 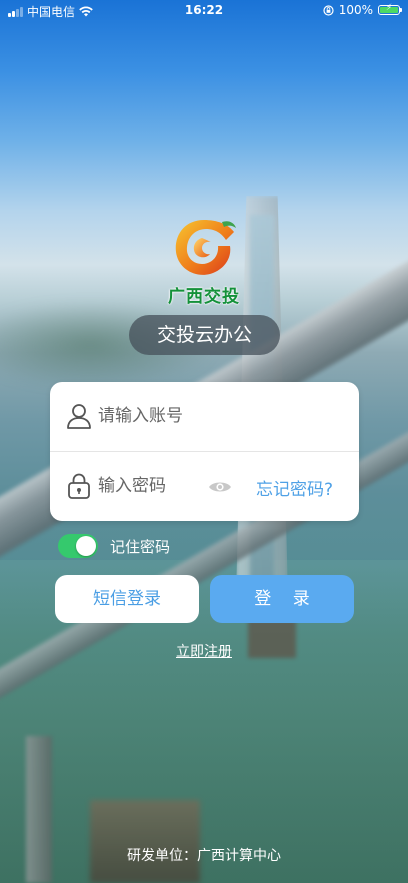 I want to click on rotation-lock-icon, so click(x=328, y=10).